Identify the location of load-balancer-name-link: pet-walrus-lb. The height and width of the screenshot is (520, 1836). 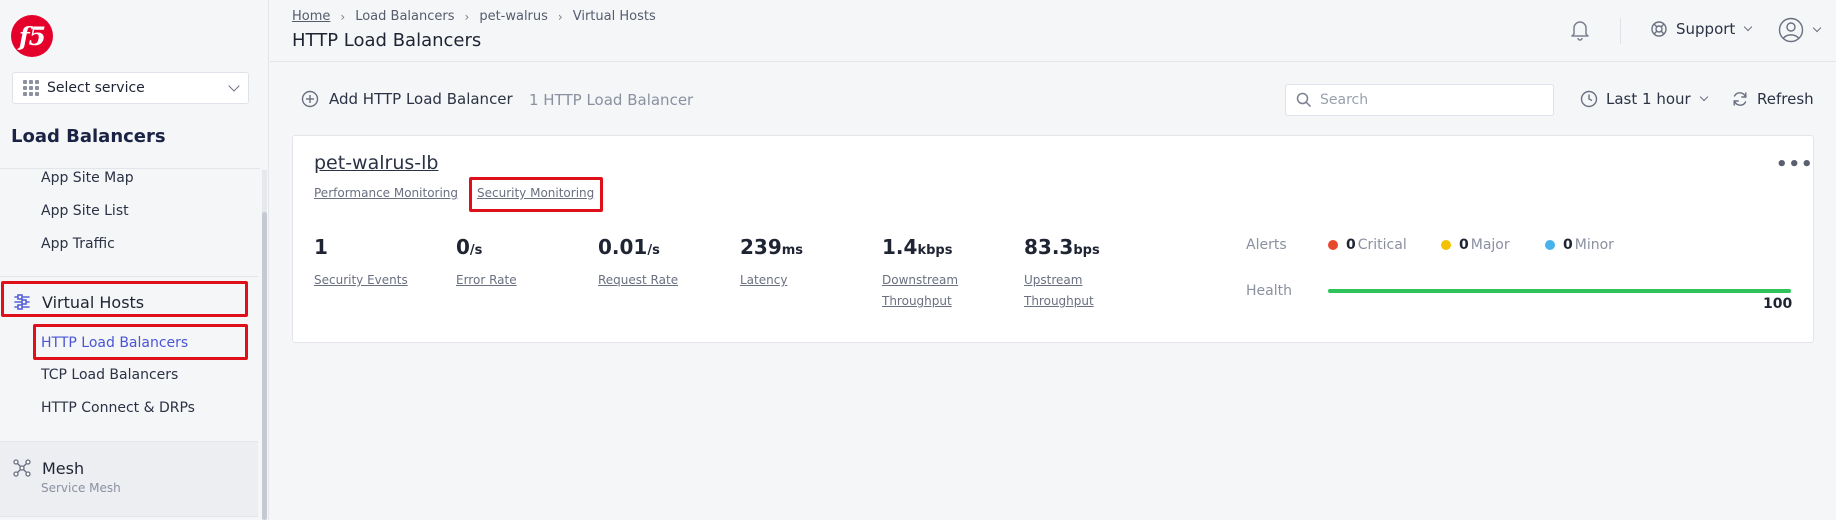
(376, 163).